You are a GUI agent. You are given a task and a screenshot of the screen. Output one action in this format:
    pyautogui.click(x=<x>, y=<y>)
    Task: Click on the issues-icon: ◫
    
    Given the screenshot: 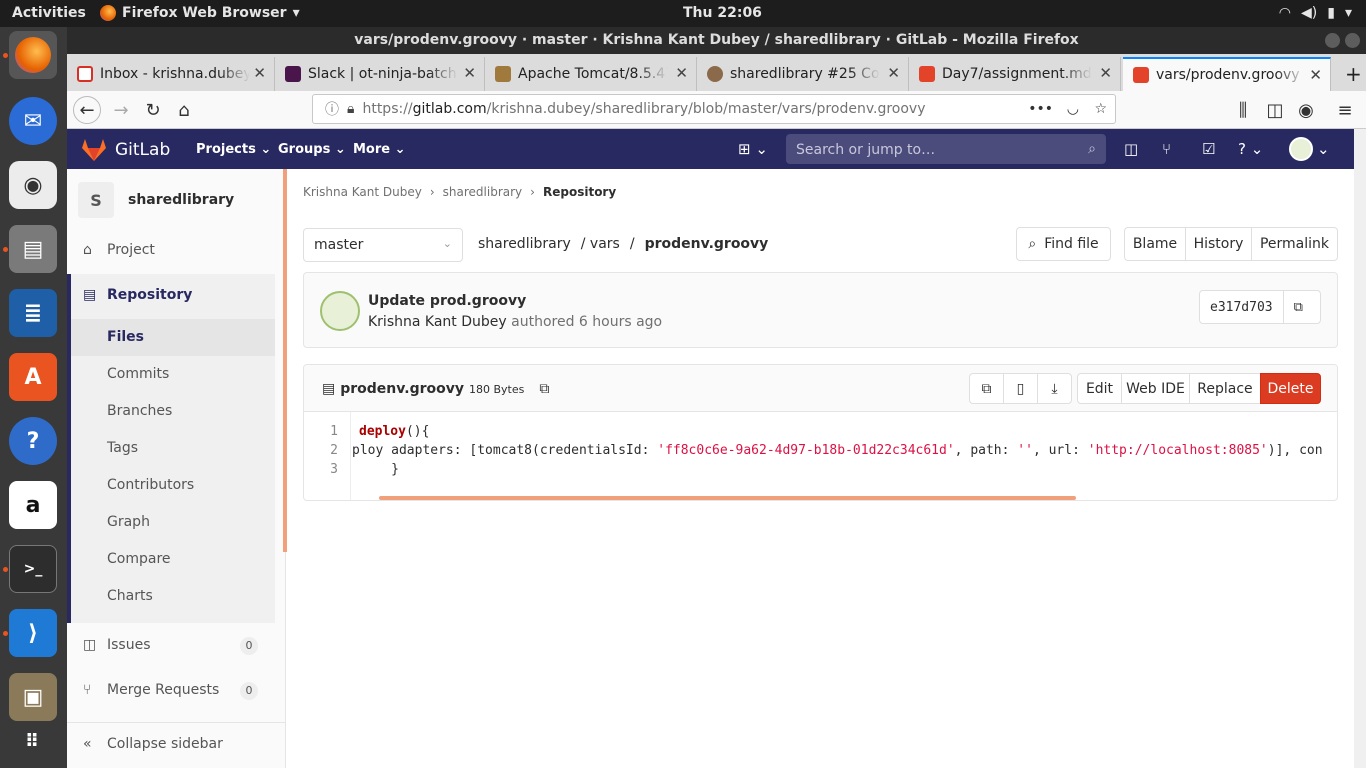 What is the action you would take?
    pyautogui.click(x=1131, y=149)
    